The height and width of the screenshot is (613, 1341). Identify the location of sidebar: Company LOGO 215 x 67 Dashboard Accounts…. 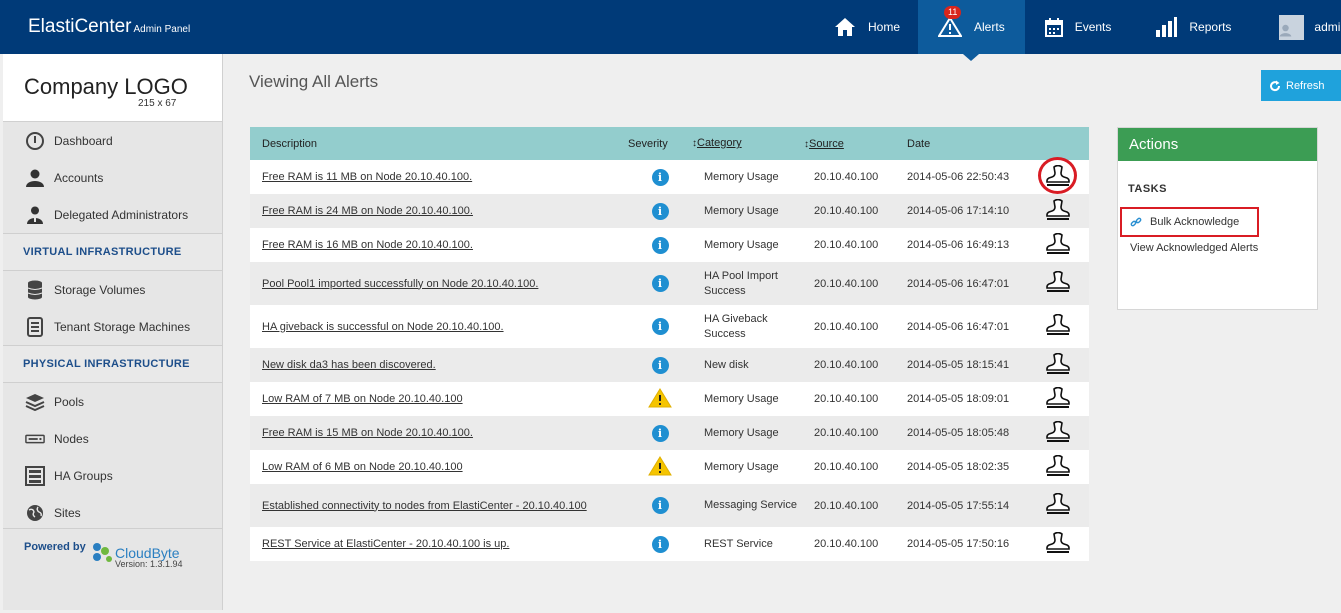
(113, 332).